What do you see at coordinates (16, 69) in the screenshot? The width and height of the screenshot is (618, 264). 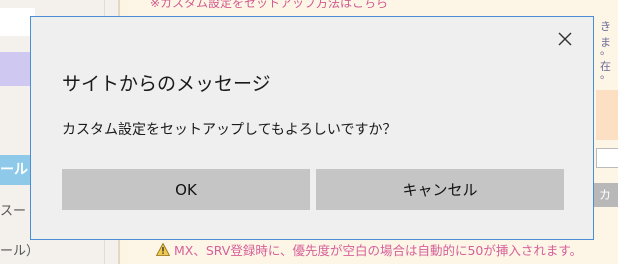 I see `sidebar-item-active` at bounding box center [16, 69].